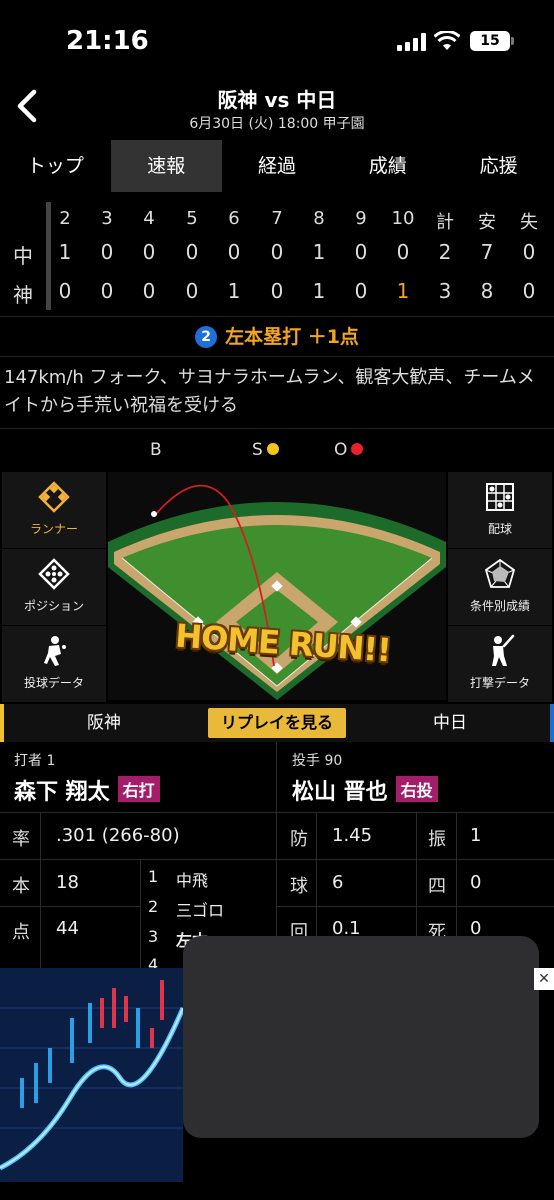  What do you see at coordinates (445, 252) in the screenshot?
I see `total-cell: 2` at bounding box center [445, 252].